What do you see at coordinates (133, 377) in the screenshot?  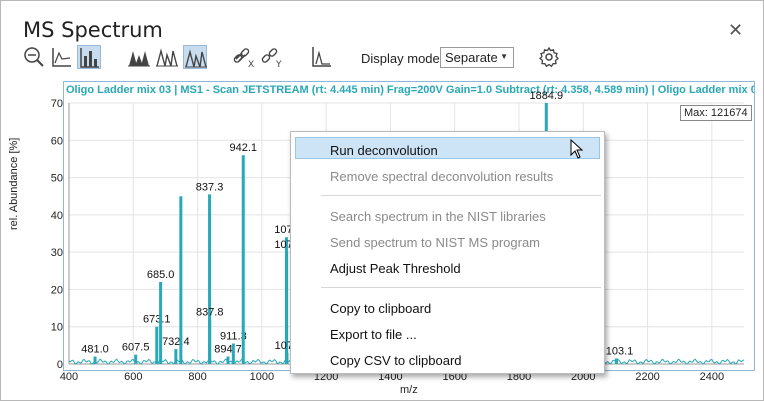 I see `x-tick-label: 600` at bounding box center [133, 377].